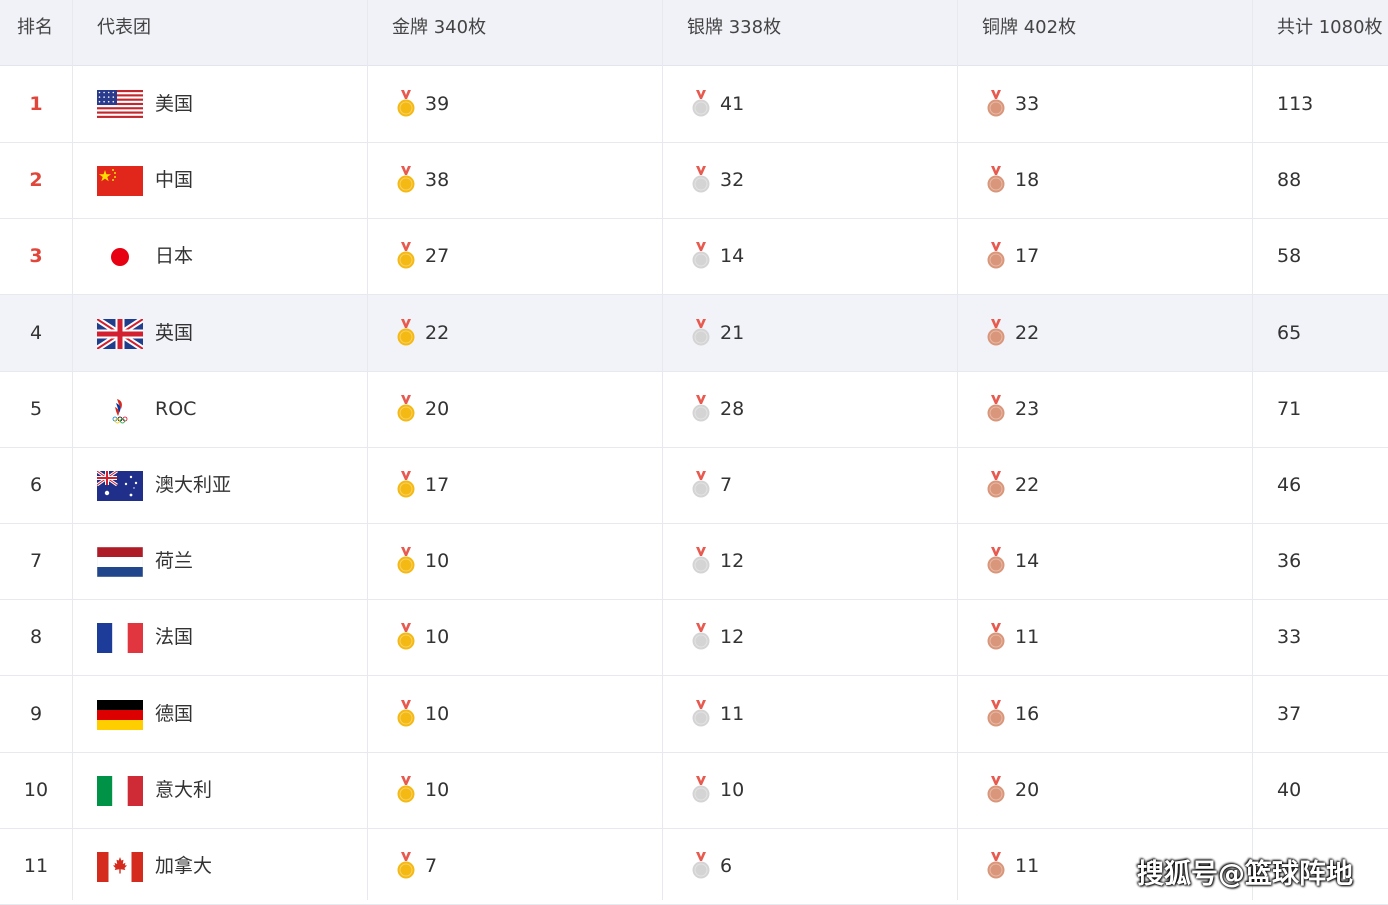  Describe the element at coordinates (694, 33) in the screenshot. I see `table-header: 排名 代表团 金牌 340枚 银牌 338枚 铜牌 402枚 共计 1080枚` at that location.